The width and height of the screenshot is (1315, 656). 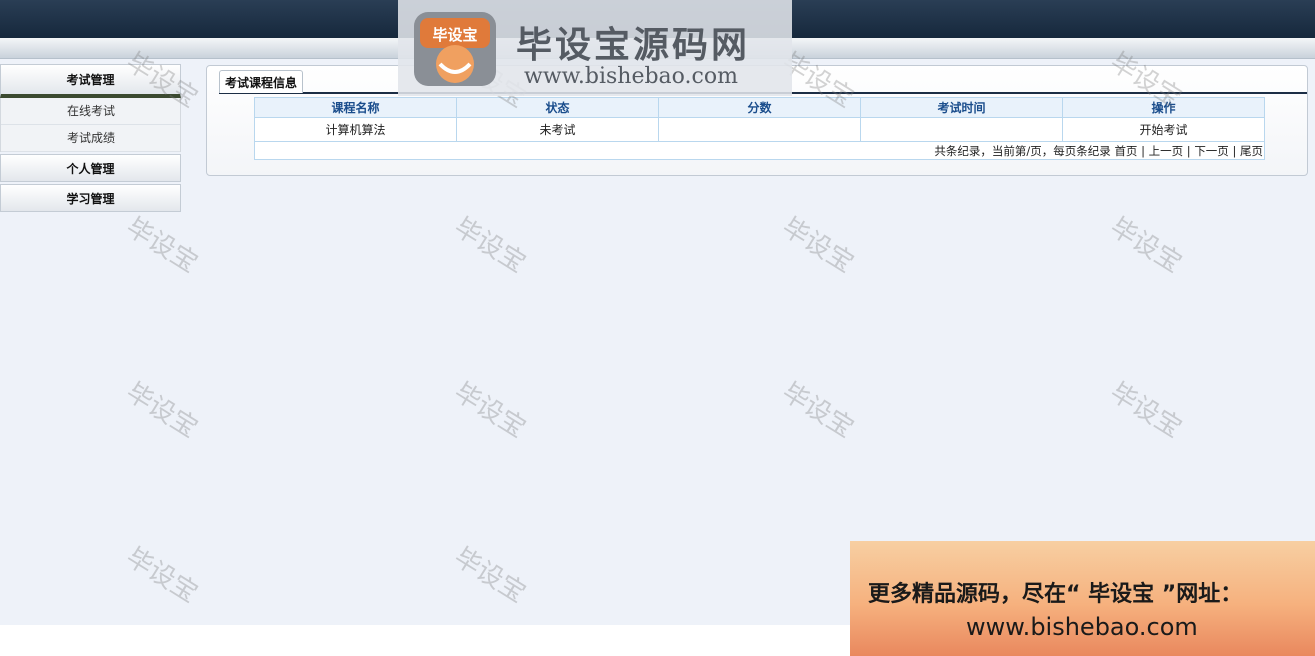 I want to click on column-header-action: 操作, so click(x=1163, y=107).